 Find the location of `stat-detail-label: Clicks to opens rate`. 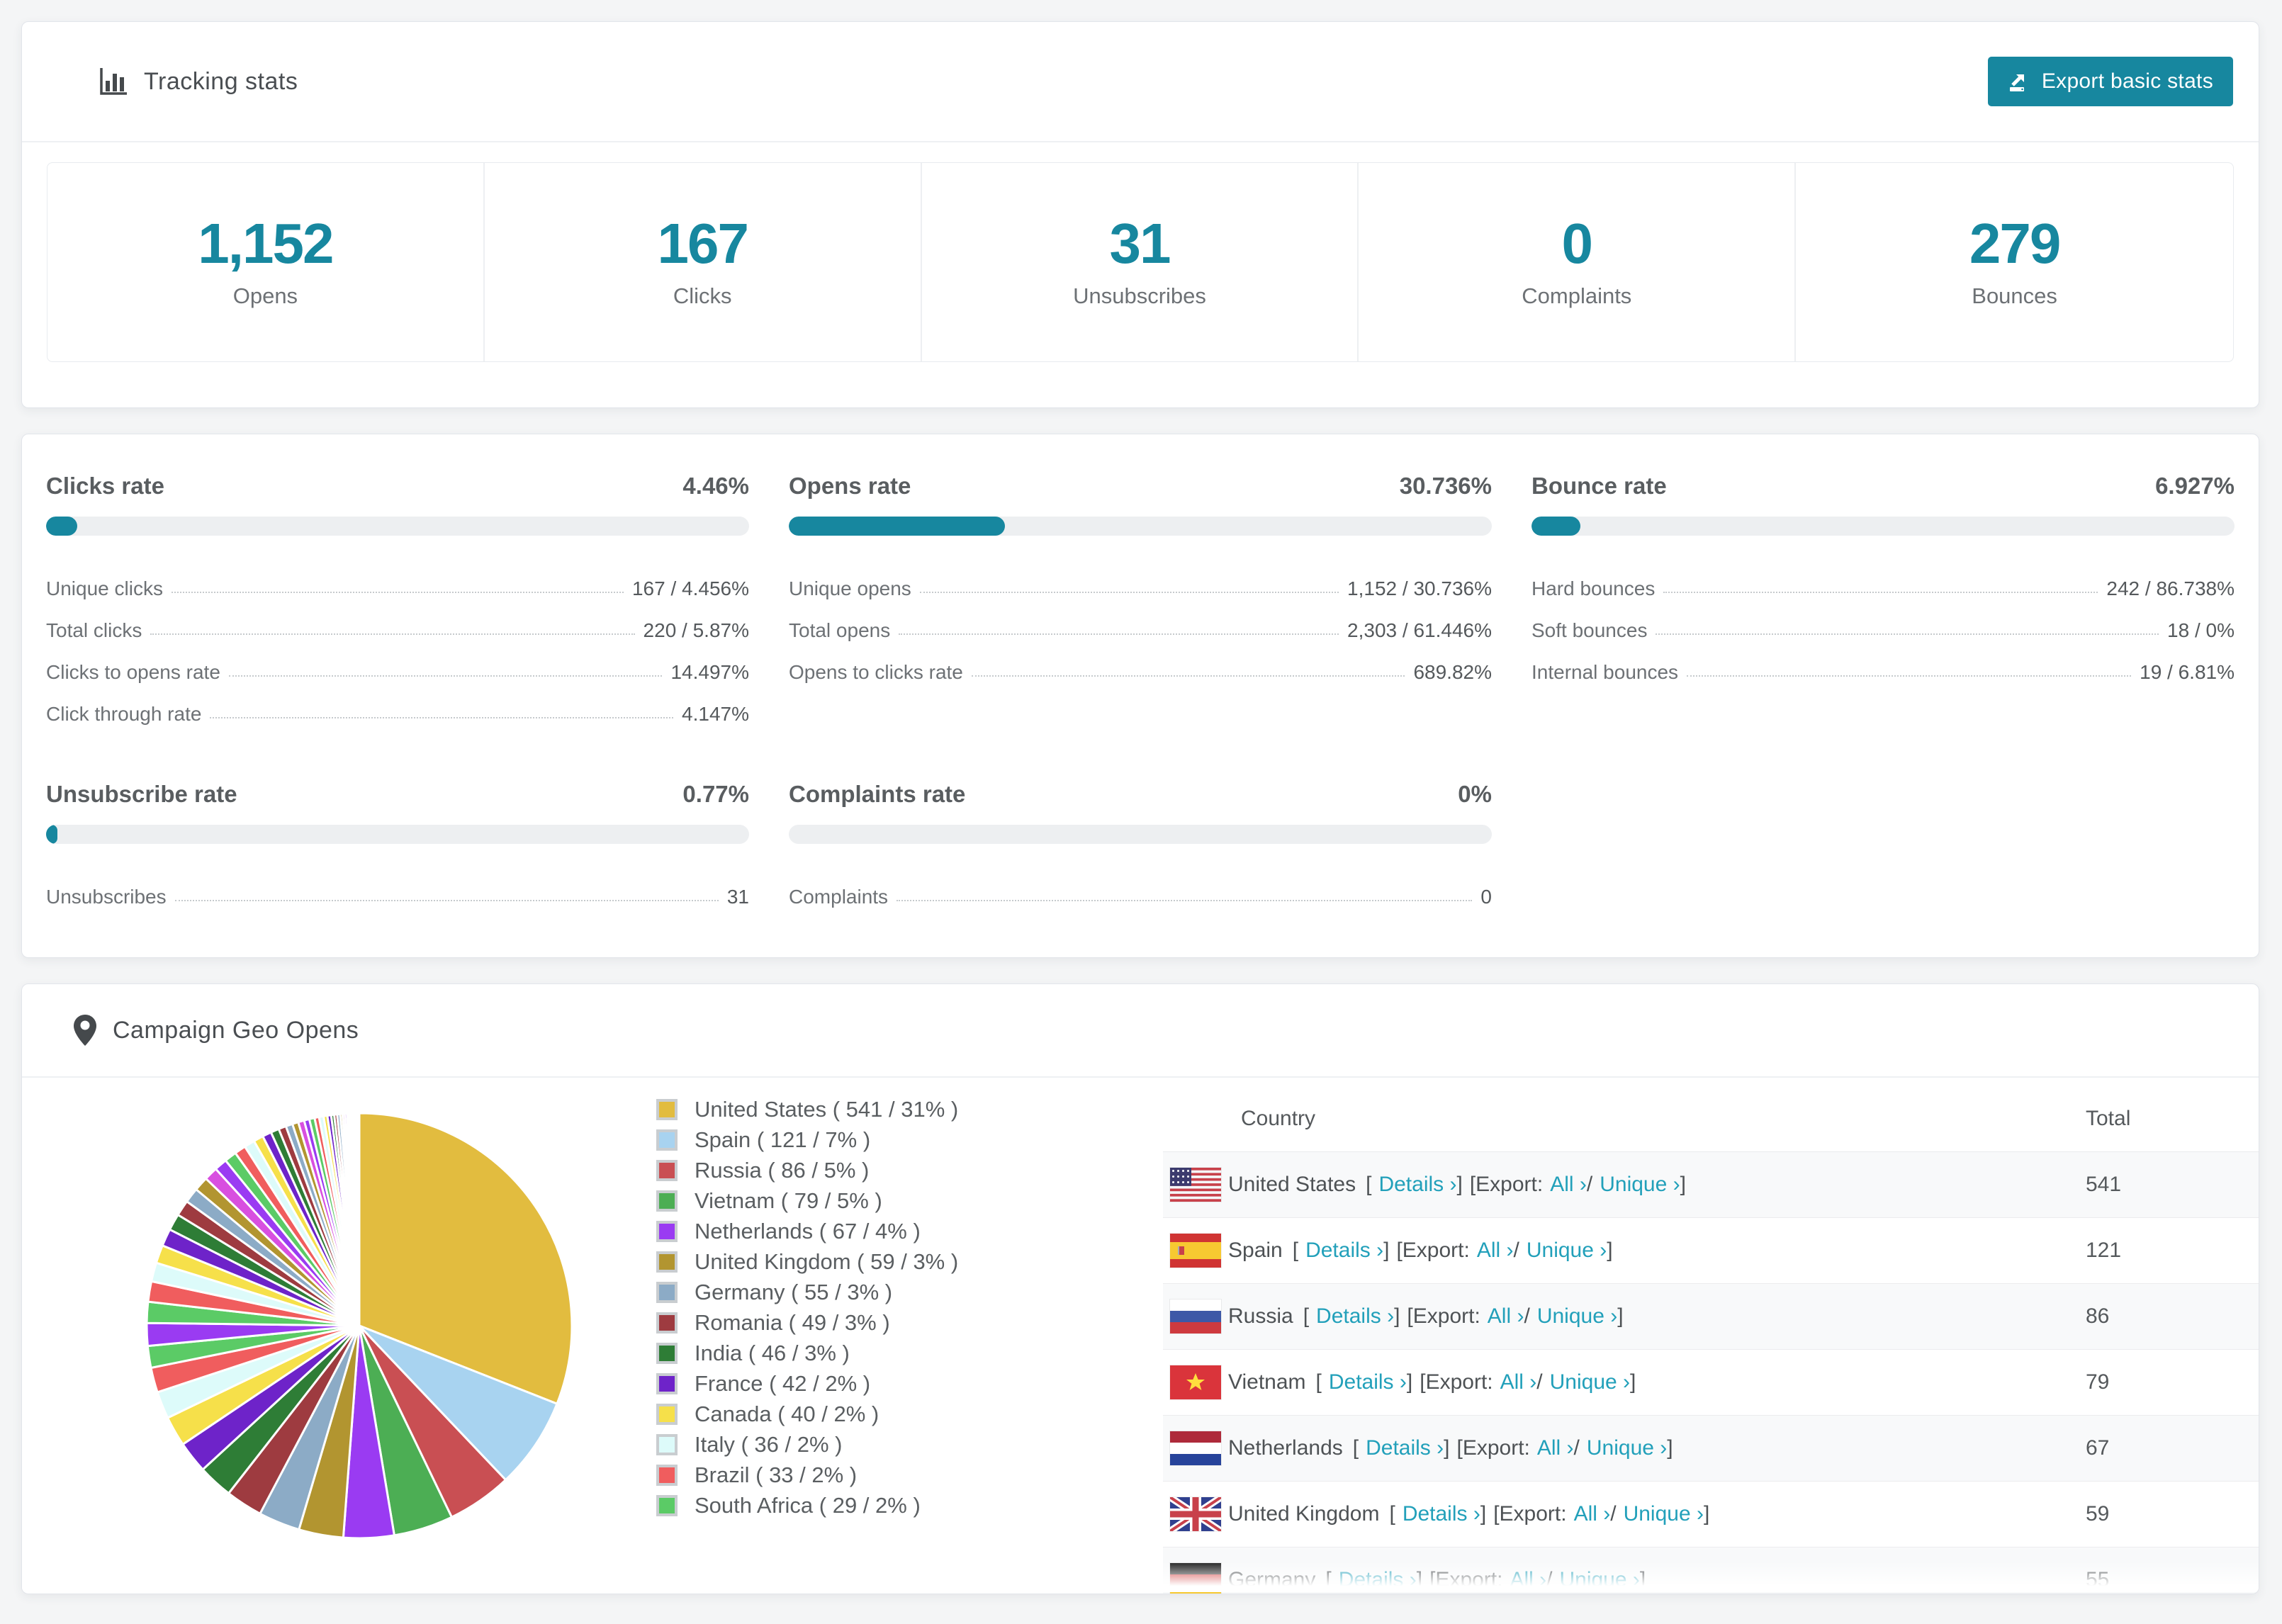

stat-detail-label: Clicks to opens rate is located at coordinates (133, 672).